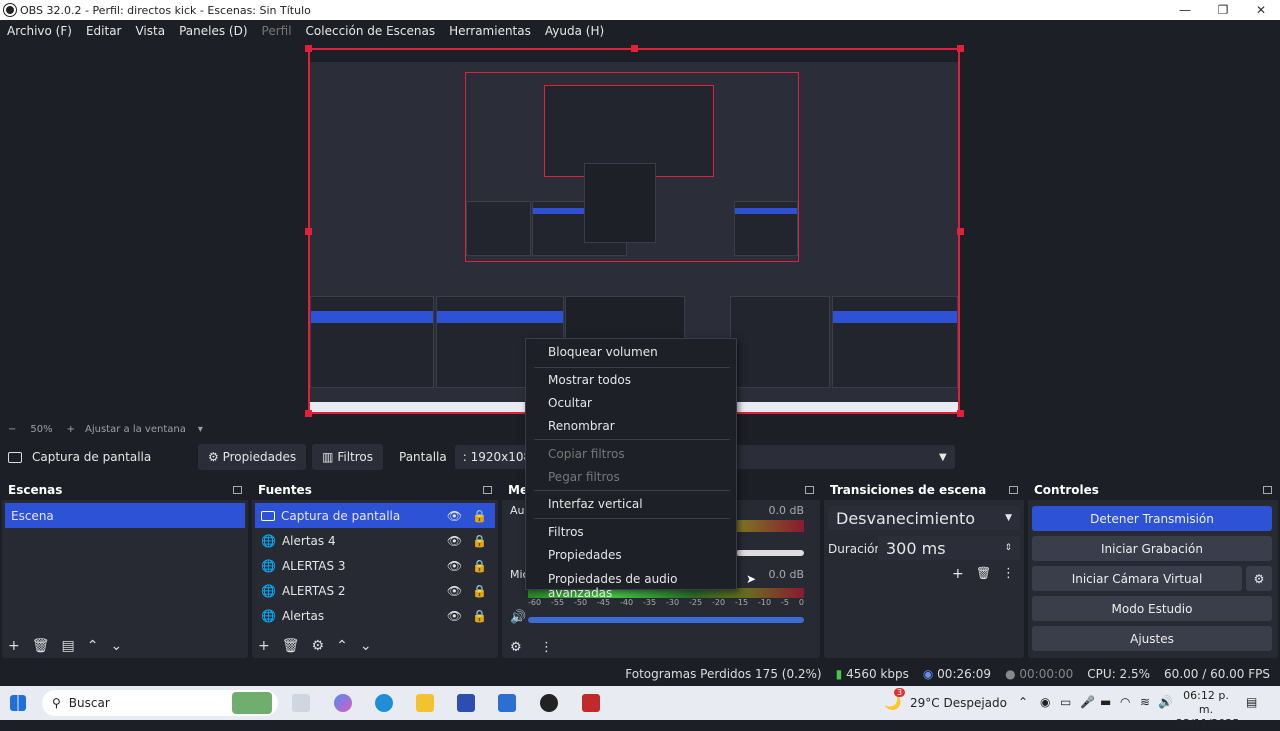  What do you see at coordinates (308, 231) in the screenshot?
I see `resize-handle-l` at bounding box center [308, 231].